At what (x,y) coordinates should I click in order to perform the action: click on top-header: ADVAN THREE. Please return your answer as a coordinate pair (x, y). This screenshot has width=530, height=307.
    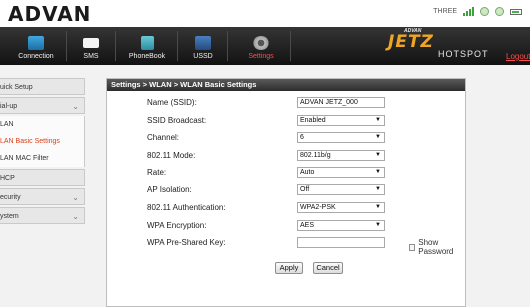
    Looking at the image, I should click on (265, 13).